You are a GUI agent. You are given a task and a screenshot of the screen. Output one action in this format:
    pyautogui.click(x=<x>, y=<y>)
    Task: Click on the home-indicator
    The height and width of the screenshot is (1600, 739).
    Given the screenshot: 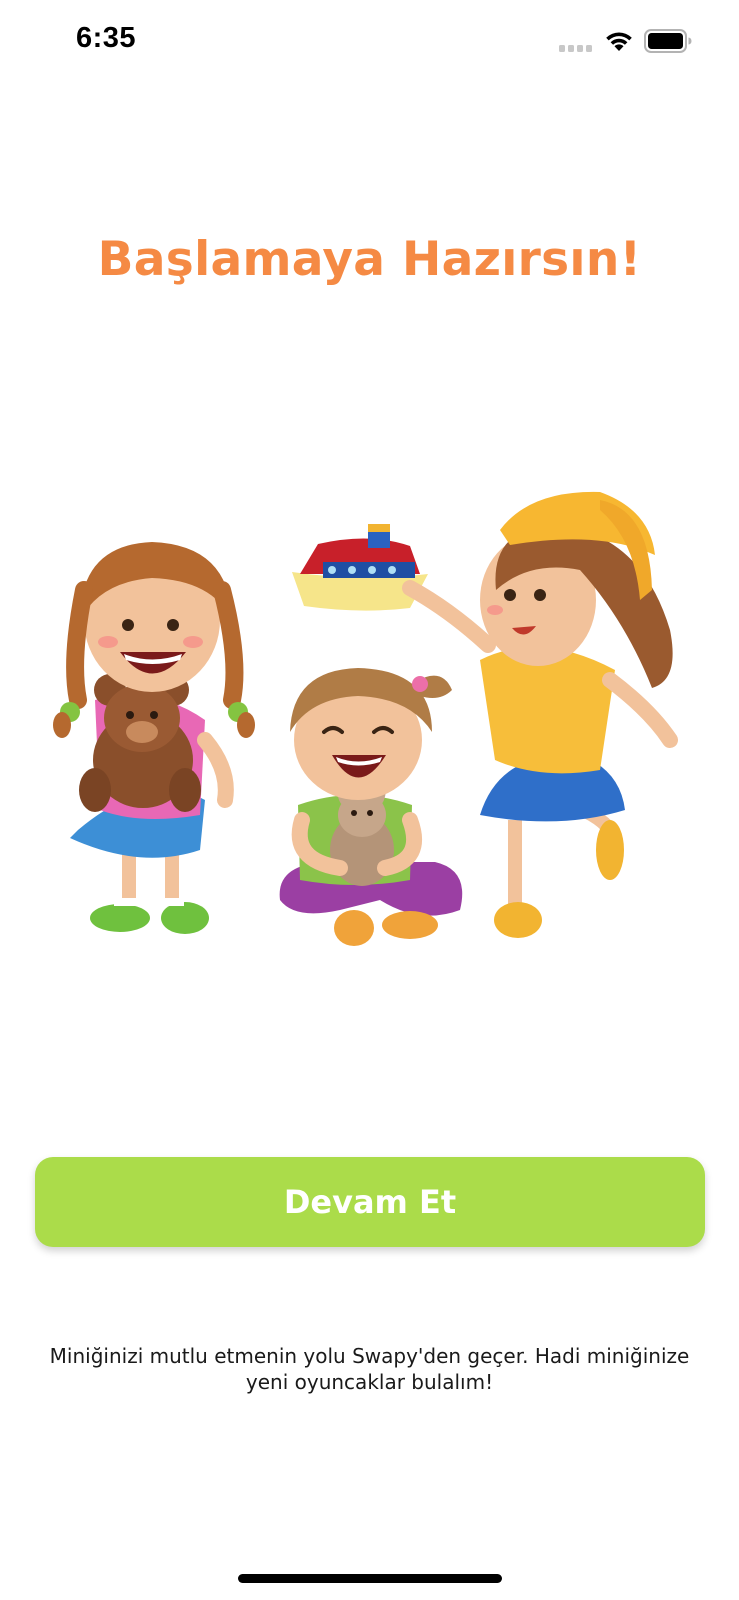 What is the action you would take?
    pyautogui.click(x=370, y=1578)
    